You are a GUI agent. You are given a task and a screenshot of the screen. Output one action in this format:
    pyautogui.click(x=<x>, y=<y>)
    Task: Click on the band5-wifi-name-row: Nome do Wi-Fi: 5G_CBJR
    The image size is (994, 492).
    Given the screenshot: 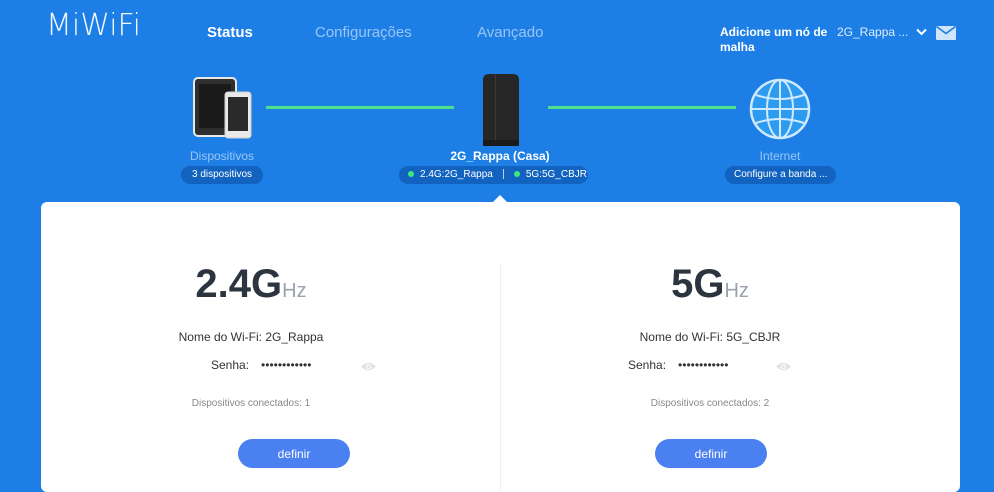 What is the action you would take?
    pyautogui.click(x=710, y=337)
    